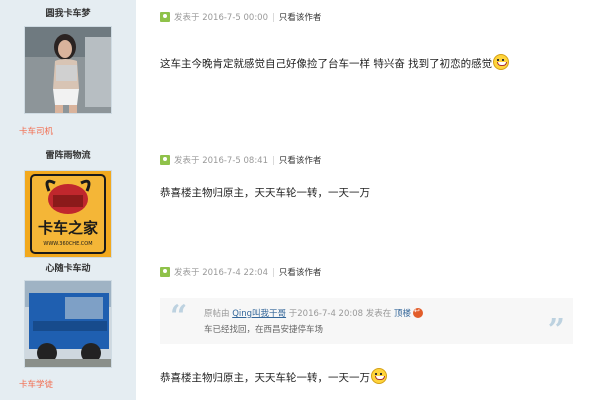  Describe the element at coordinates (68, 12) in the screenshot. I see `author-name: 圆我卡车梦` at that location.